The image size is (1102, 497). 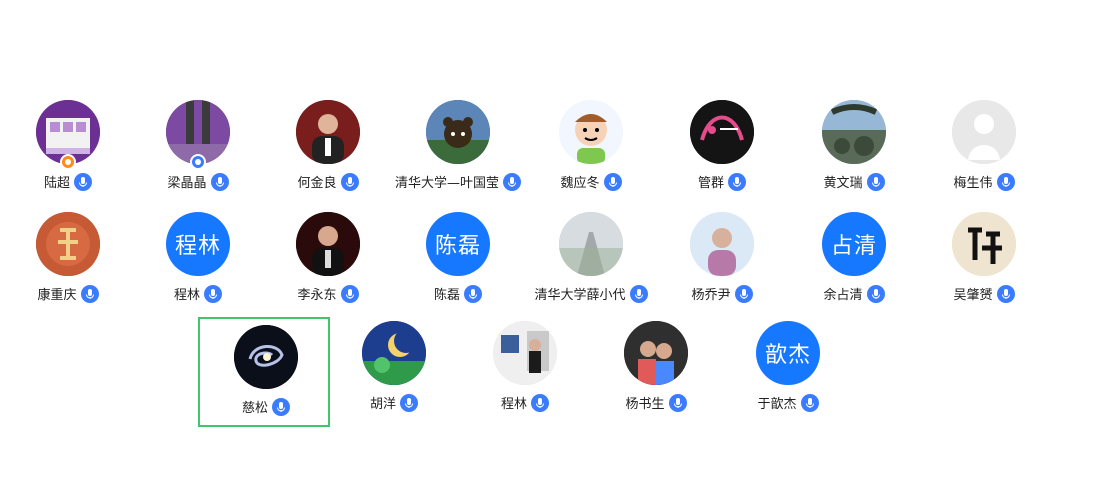 I want to click on participant-tile: 杨乔尹, so click(x=722, y=266).